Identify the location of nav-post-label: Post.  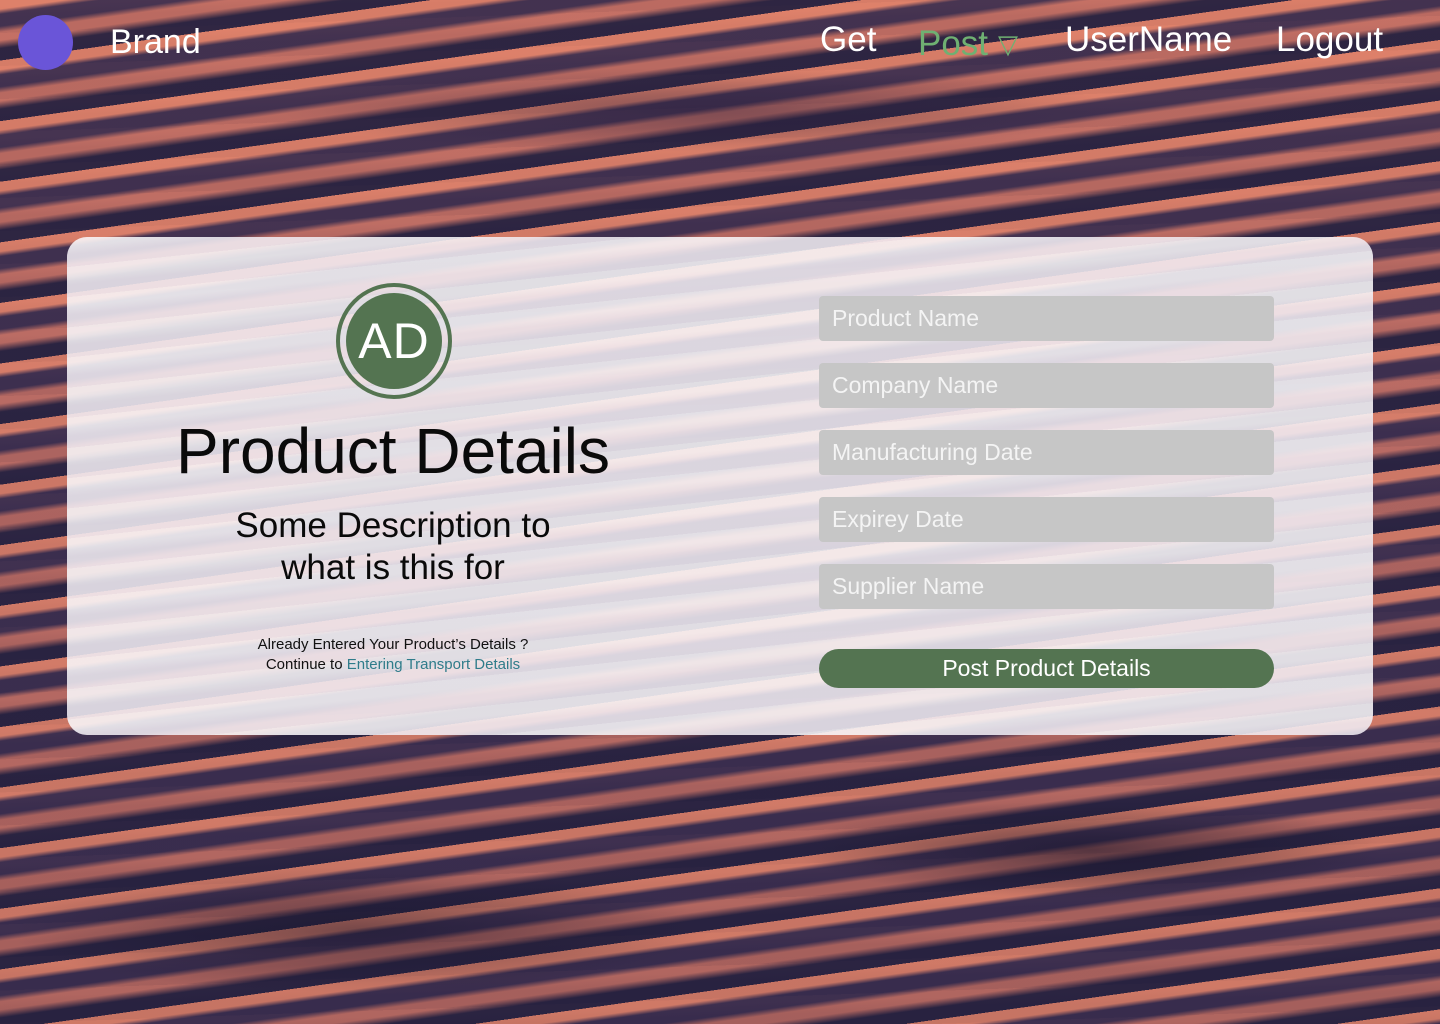
(953, 43).